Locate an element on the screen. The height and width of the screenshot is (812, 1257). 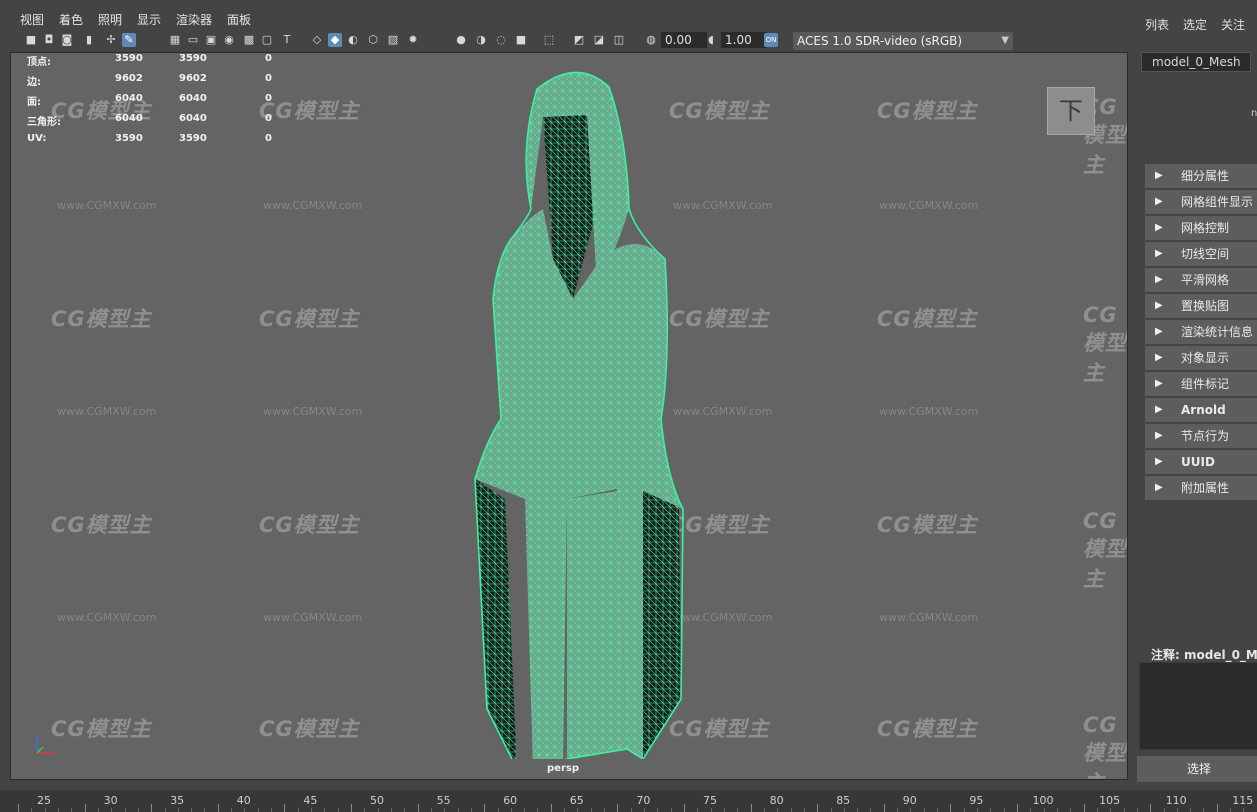
isolate-select-icon: ⬚ is located at coordinates (549, 40).